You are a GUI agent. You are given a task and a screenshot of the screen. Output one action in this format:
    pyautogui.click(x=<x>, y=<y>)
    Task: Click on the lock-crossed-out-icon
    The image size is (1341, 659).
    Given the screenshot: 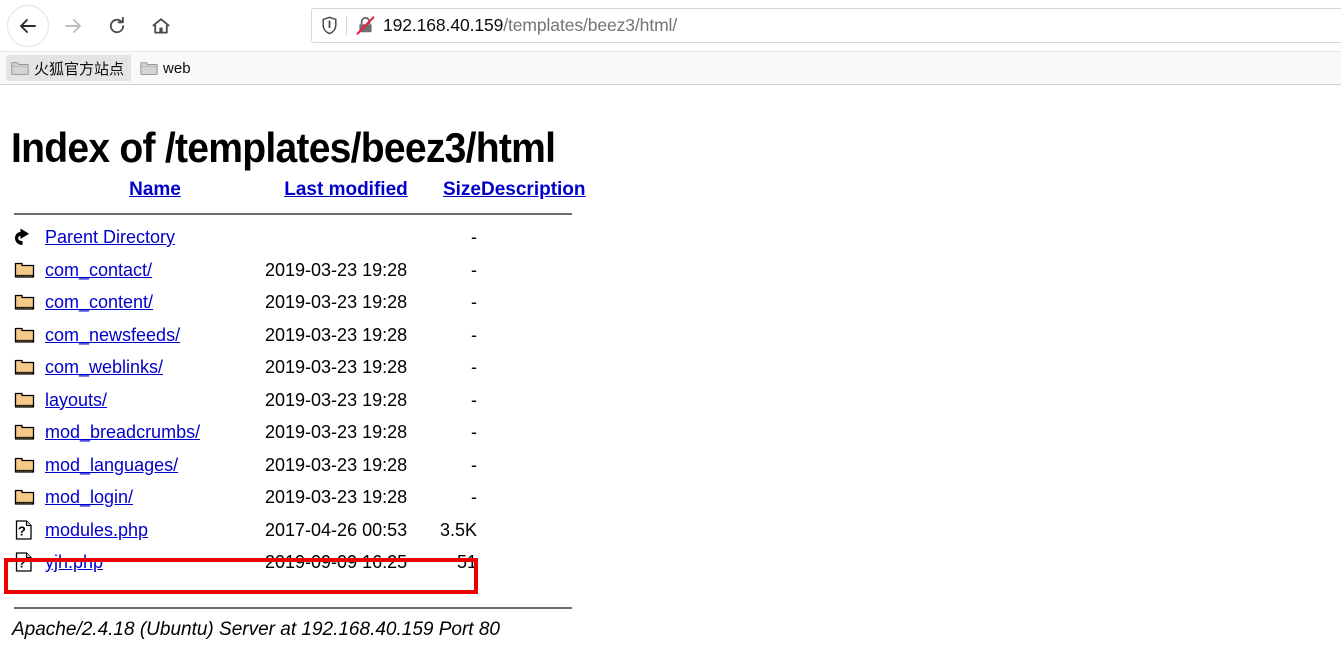 What is the action you would take?
    pyautogui.click(x=365, y=25)
    